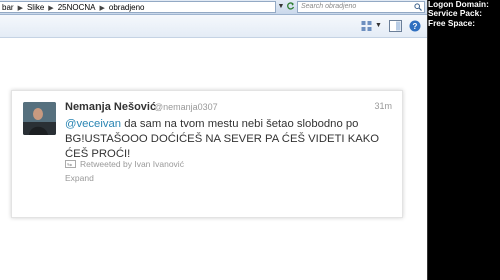 The image size is (500, 280). What do you see at coordinates (281, 7) in the screenshot?
I see `address-dropdown-icon: ▼` at bounding box center [281, 7].